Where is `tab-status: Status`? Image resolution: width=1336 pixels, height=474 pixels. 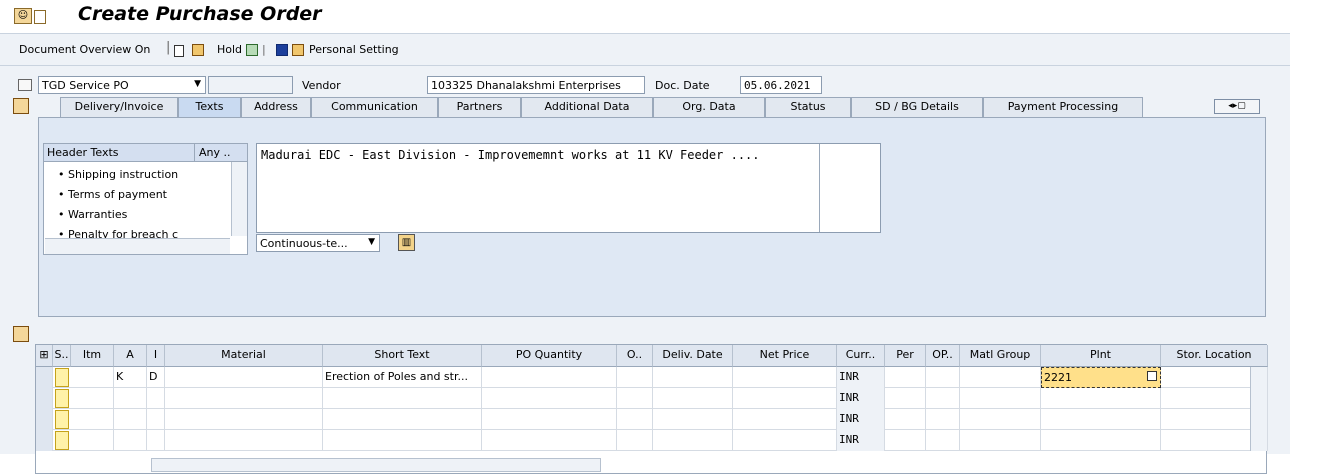 tab-status: Status is located at coordinates (808, 107).